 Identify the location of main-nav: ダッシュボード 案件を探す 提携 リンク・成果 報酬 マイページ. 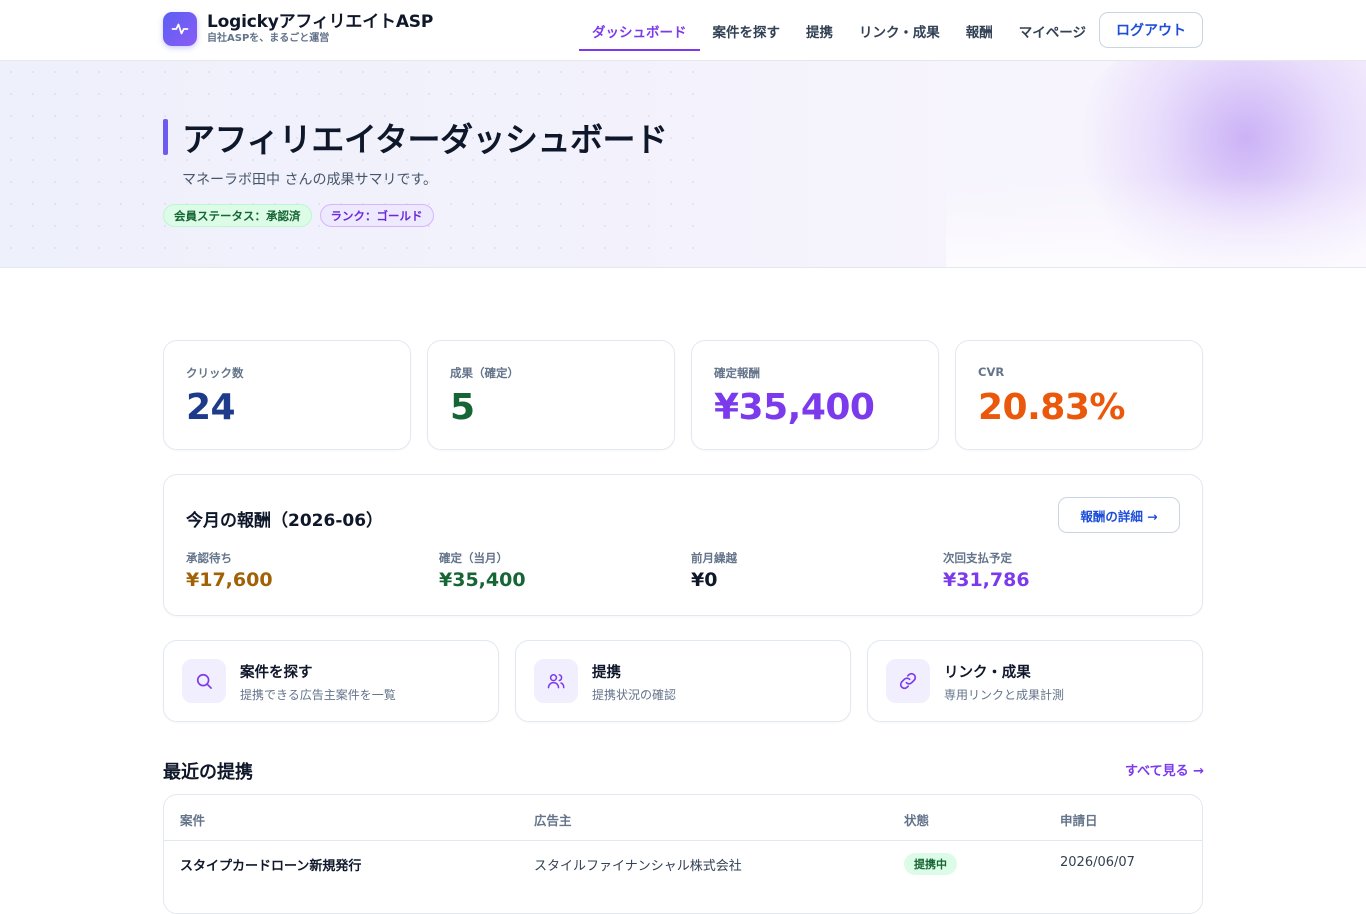
(839, 30).